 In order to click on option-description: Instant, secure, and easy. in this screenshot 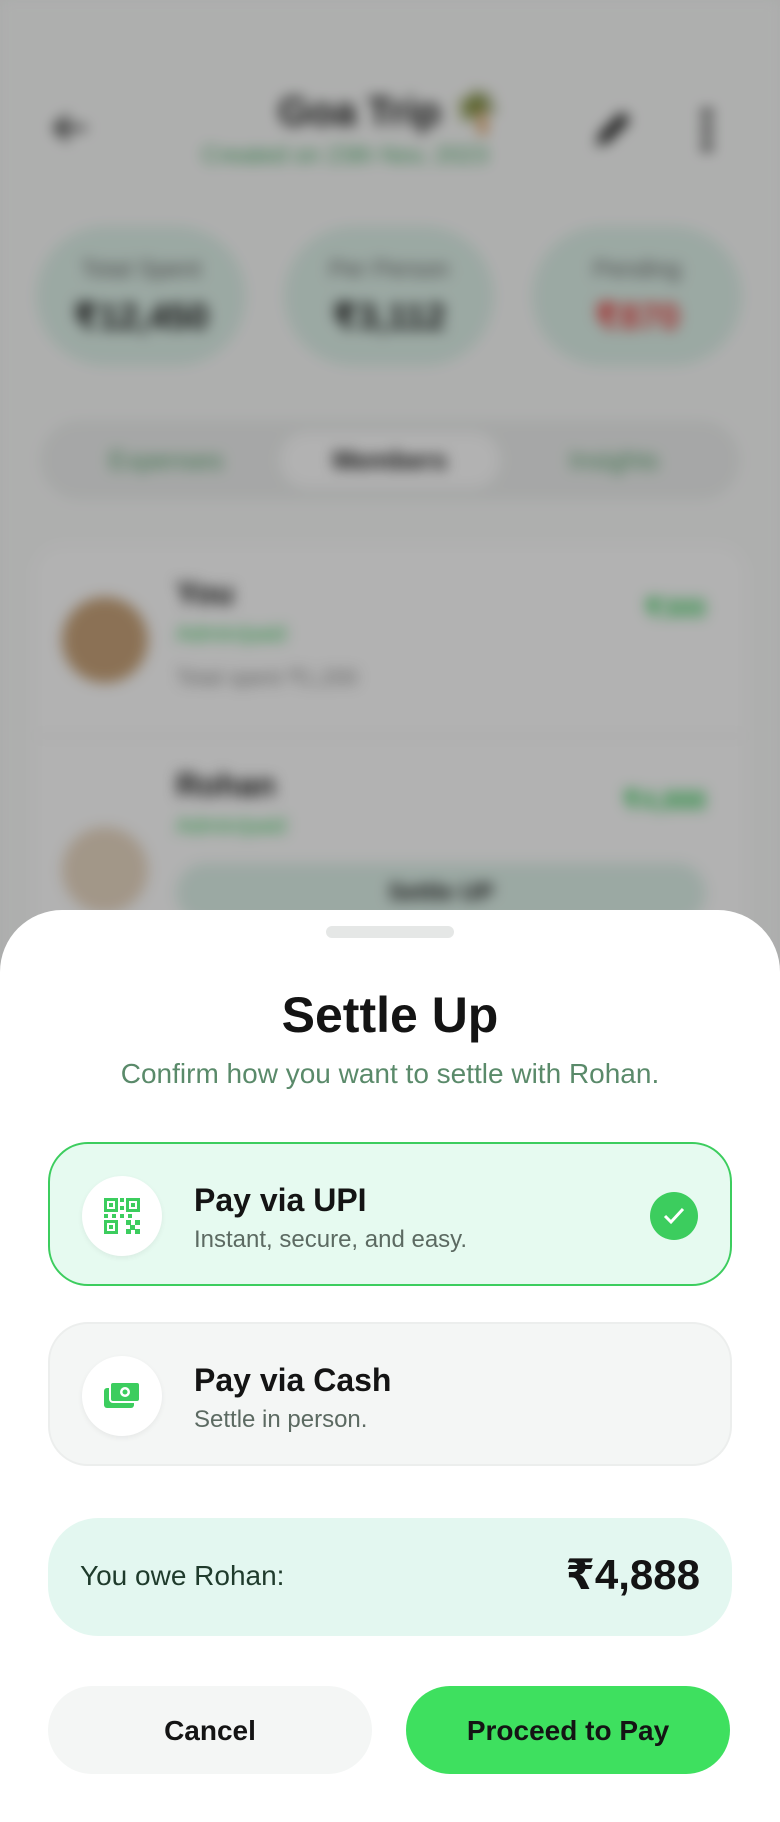, I will do `click(331, 1239)`.